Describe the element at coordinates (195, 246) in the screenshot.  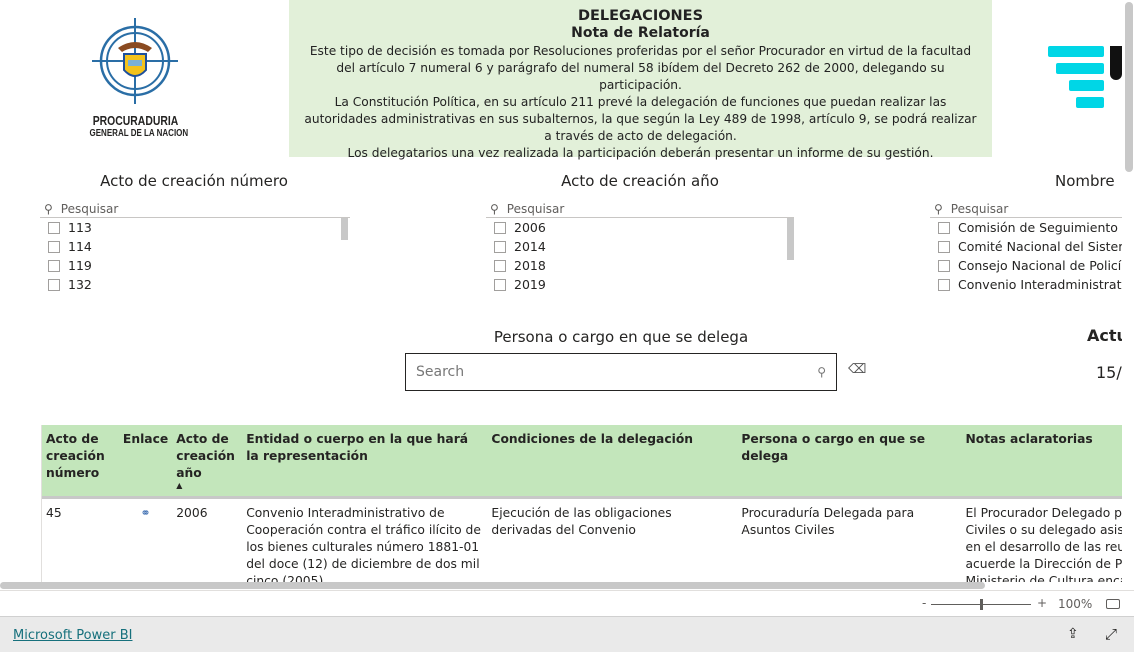
I see `slicer-item: 114` at that location.